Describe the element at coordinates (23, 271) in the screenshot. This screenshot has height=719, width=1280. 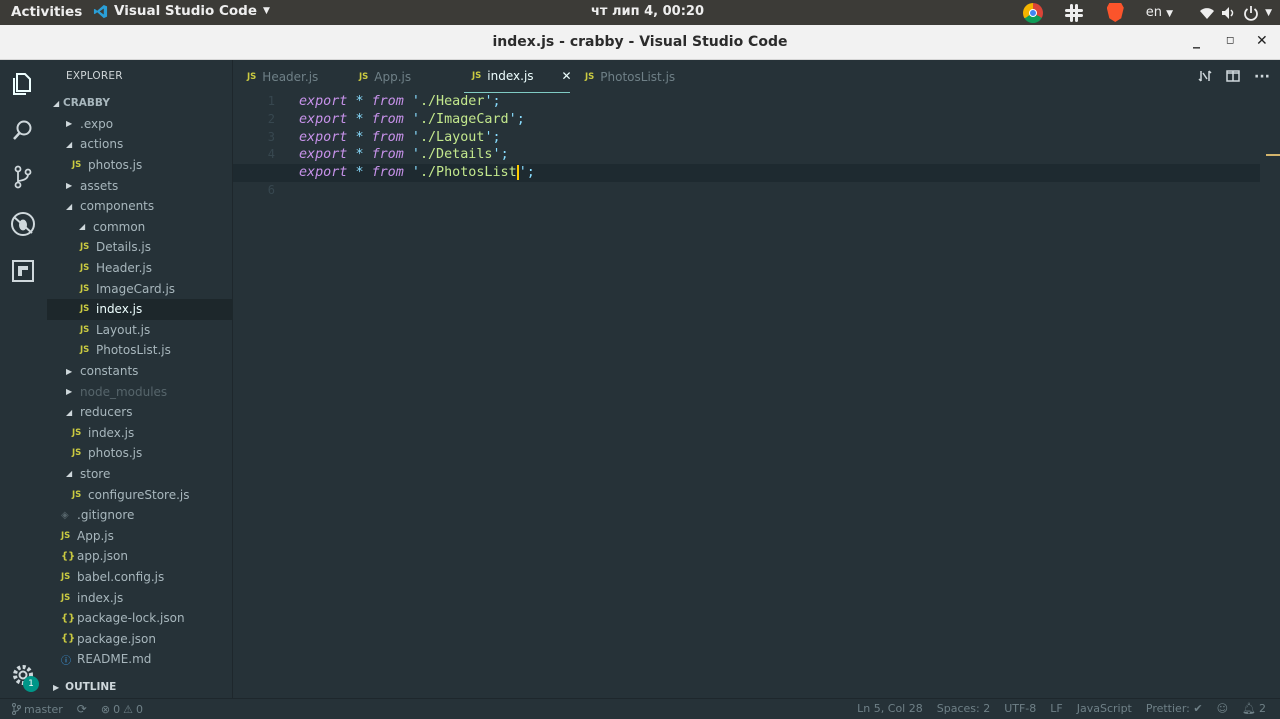
I see `extensions-icon` at that location.